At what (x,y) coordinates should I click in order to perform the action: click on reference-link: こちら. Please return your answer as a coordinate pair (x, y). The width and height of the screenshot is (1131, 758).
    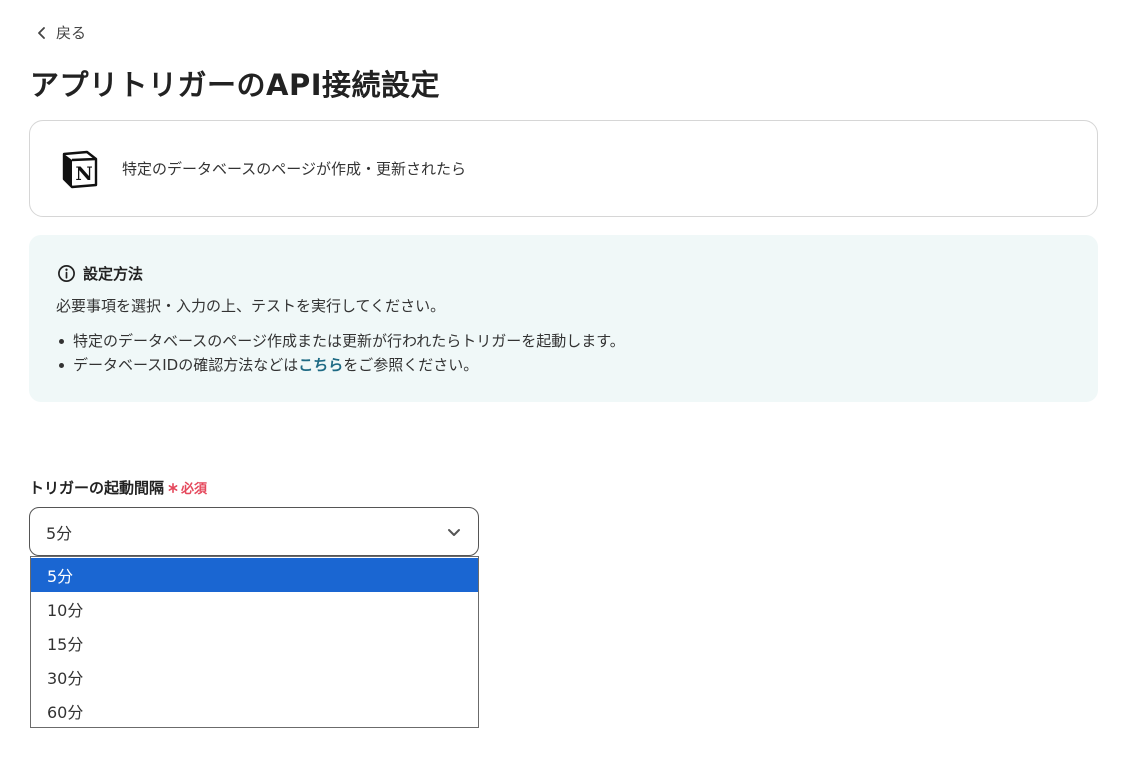
    Looking at the image, I should click on (320, 365).